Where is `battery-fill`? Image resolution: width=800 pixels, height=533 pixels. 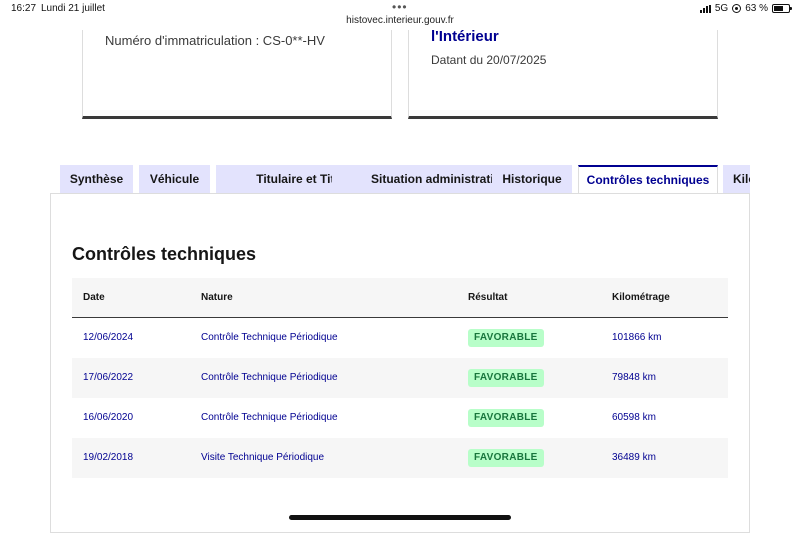 battery-fill is located at coordinates (778, 8).